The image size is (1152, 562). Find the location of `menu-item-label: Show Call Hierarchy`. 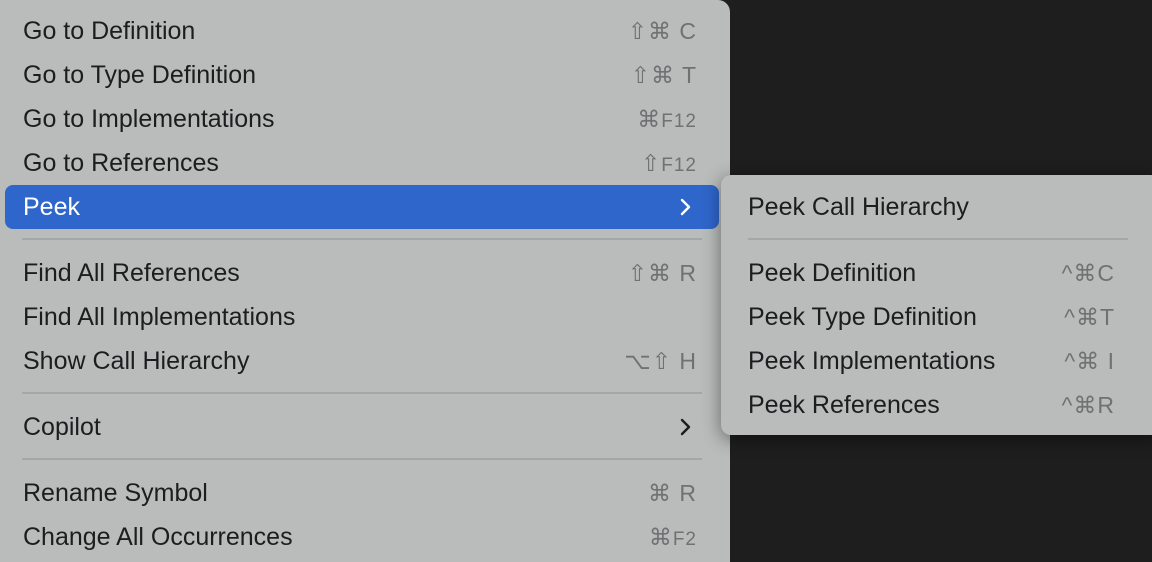

menu-item-label: Show Call Hierarchy is located at coordinates (136, 361).